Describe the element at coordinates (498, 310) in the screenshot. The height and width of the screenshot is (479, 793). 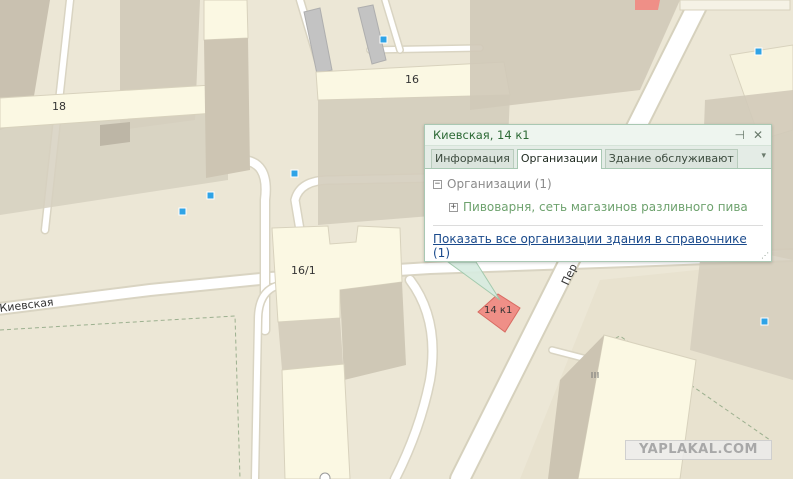
I see `building-label-14k1: 14 к1` at that location.